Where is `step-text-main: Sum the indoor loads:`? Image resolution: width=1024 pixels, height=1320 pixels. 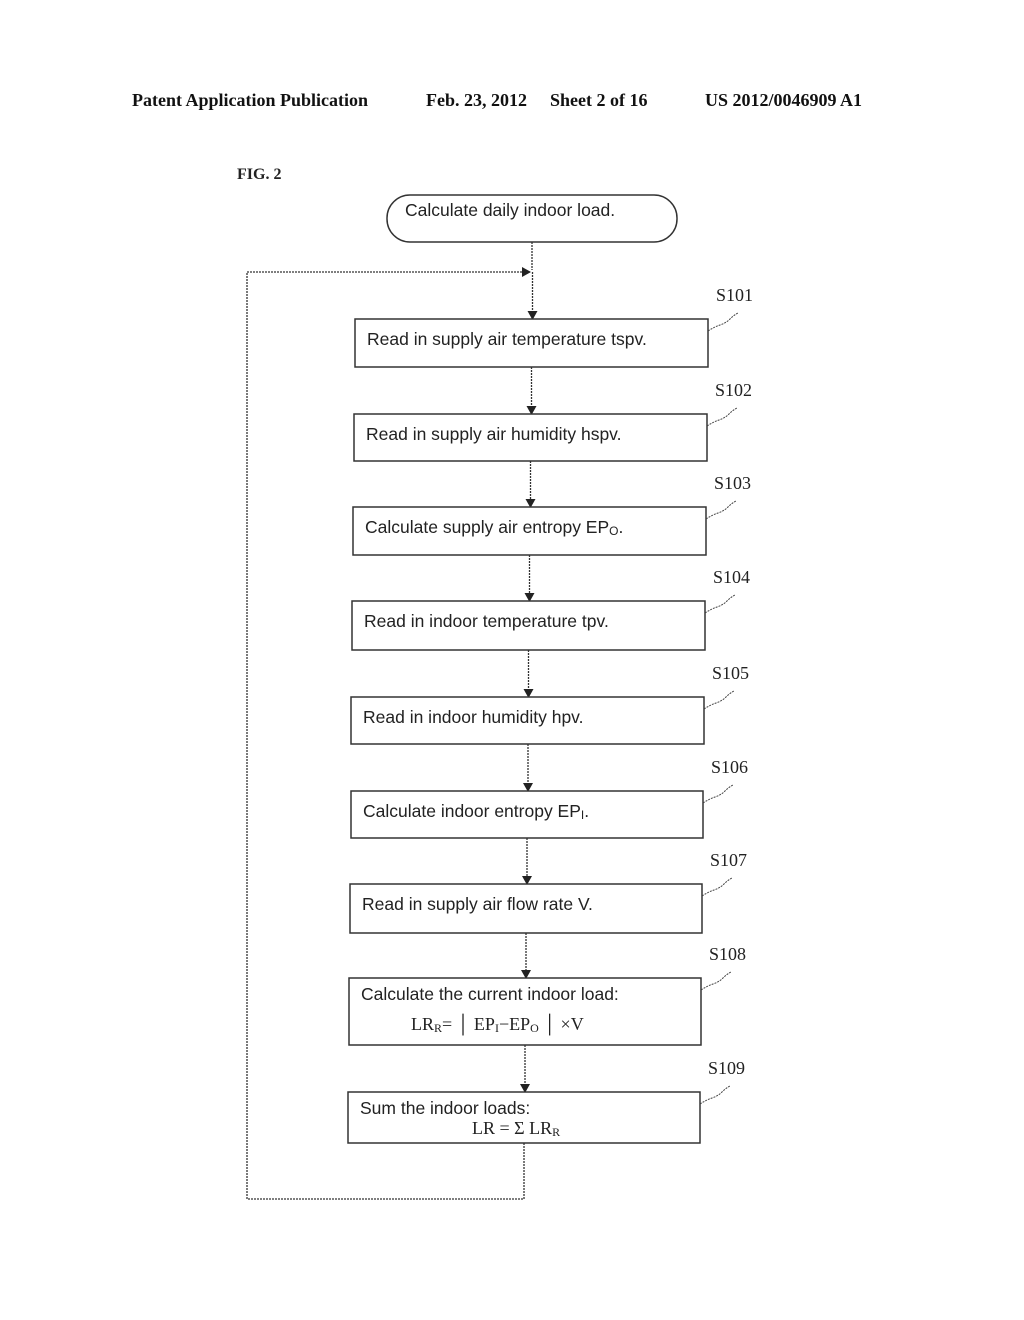 step-text-main: Sum the indoor loads: is located at coordinates (445, 1108).